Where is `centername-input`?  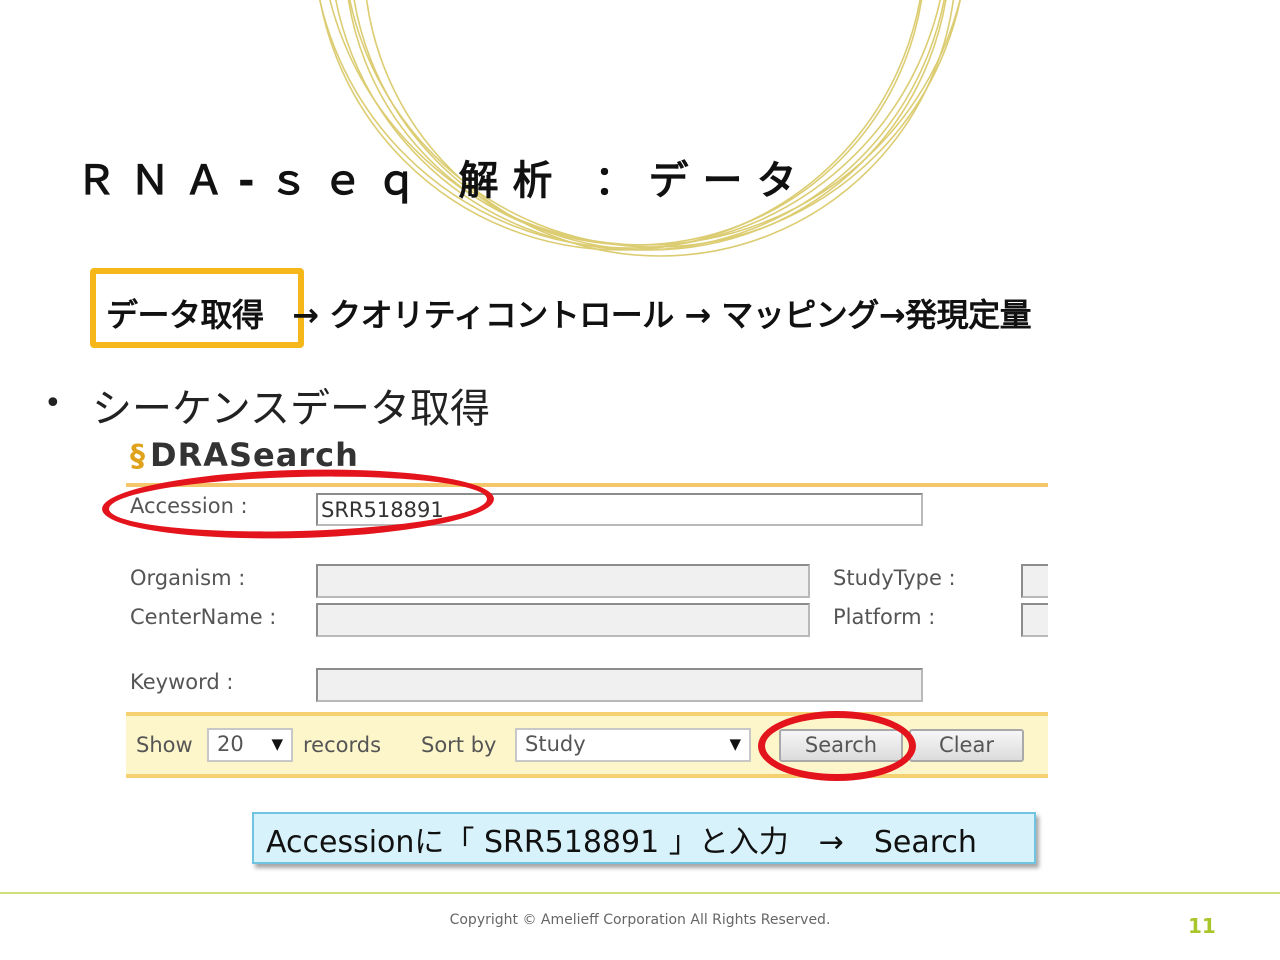
centername-input is located at coordinates (563, 620).